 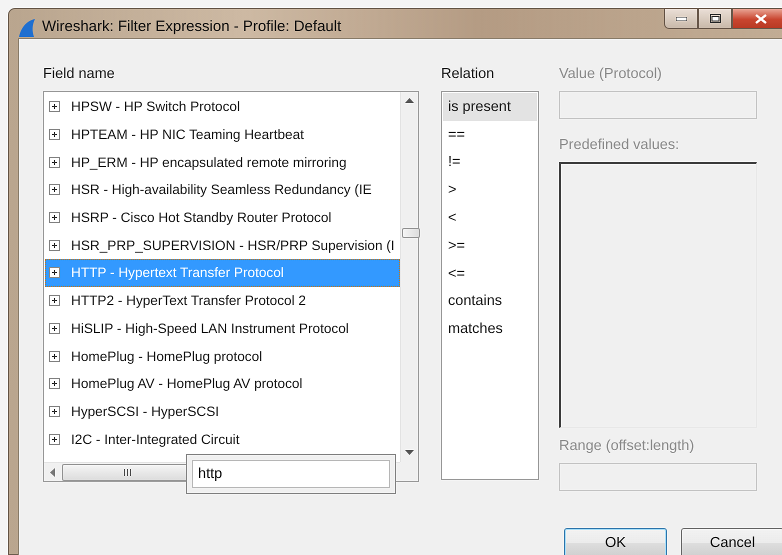 I want to click on tree-item: I2C - Inter-Integrated Circuit, so click(x=222, y=439).